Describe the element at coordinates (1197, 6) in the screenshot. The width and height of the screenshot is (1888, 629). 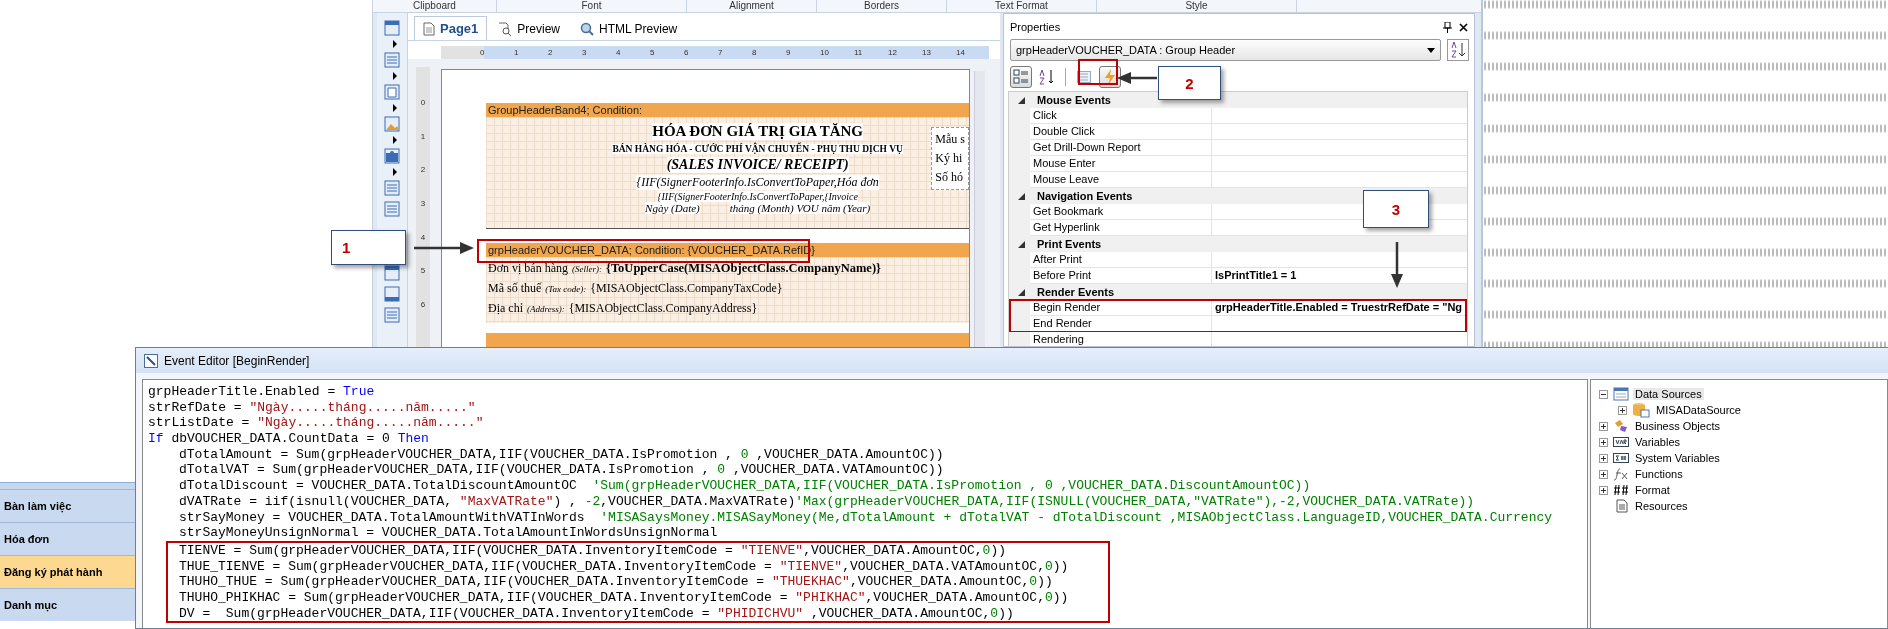
I see `ribbon-group-label: Style` at that location.